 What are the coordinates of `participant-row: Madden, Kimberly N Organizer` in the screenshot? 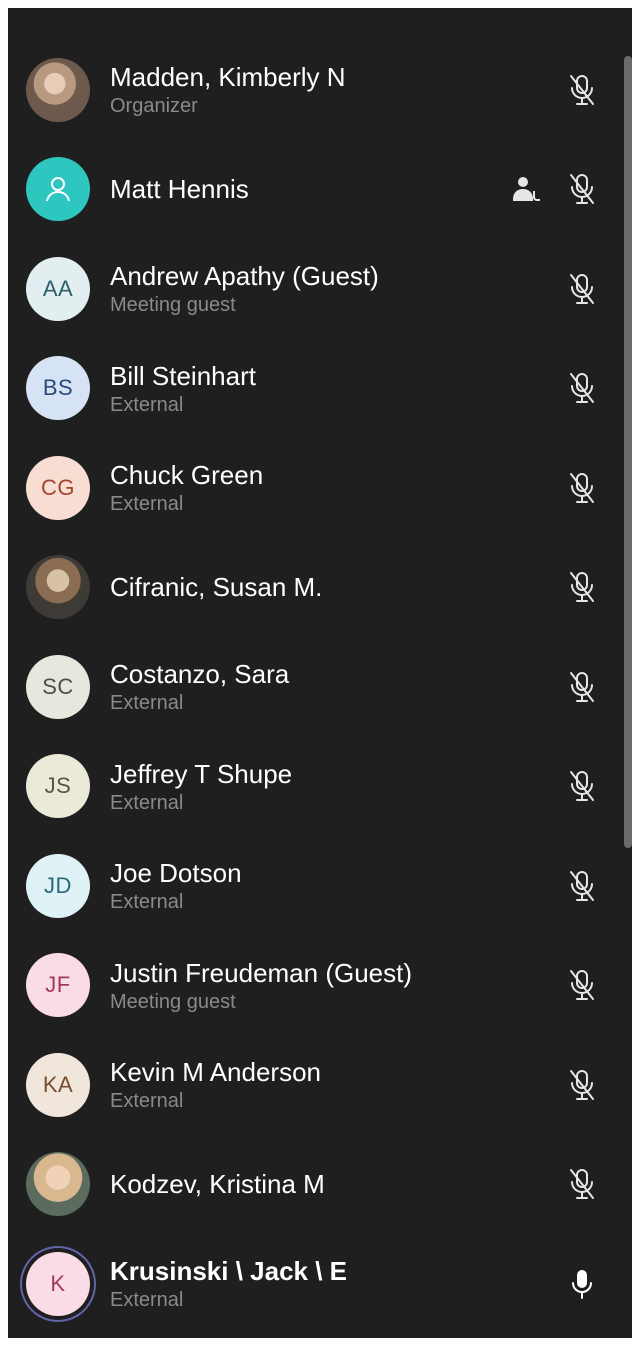 It's located at (313, 90).